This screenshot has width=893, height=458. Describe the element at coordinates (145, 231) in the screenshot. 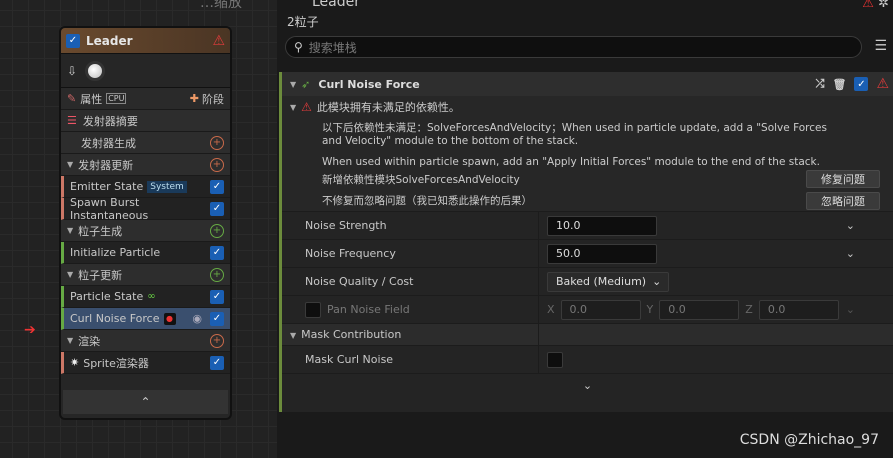

I see `section-particle-spawn: ▼ 粒子生成 +` at that location.